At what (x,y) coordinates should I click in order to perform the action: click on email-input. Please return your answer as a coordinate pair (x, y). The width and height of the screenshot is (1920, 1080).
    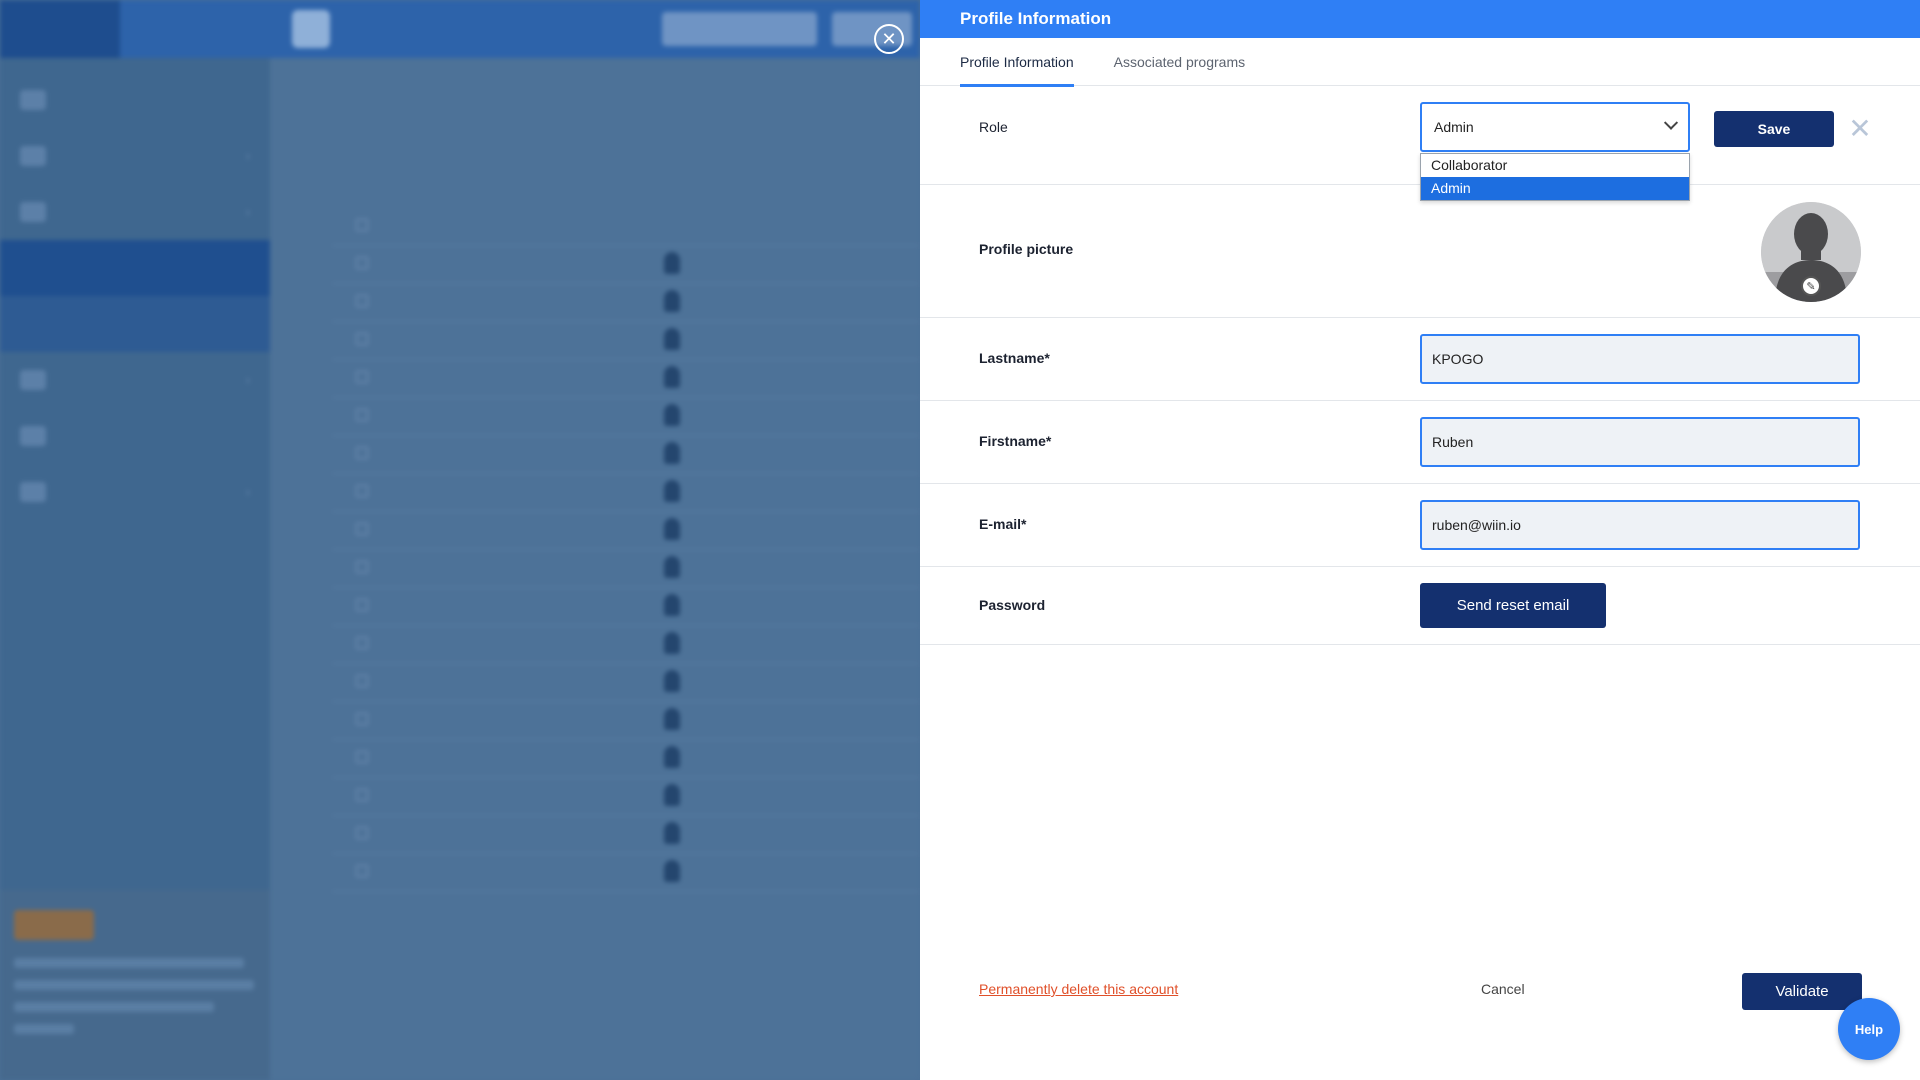
    Looking at the image, I should click on (1640, 525).